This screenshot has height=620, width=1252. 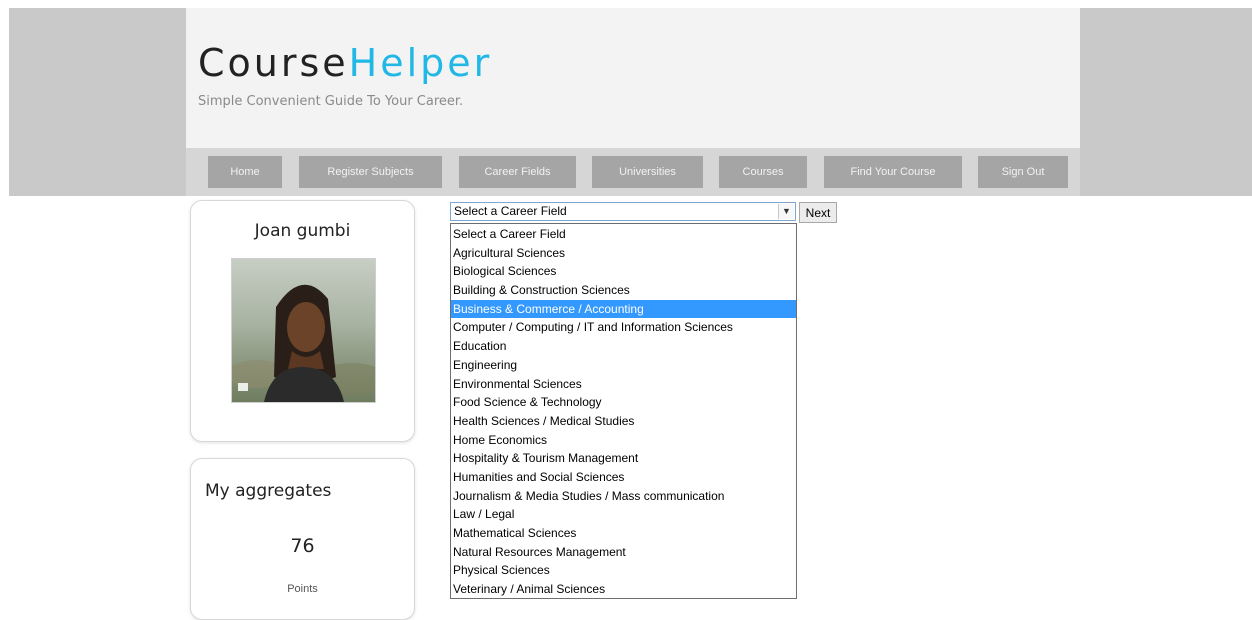 What do you see at coordinates (623, 421) in the screenshot?
I see `career-field-option: Health Sciences / Medical Studies` at bounding box center [623, 421].